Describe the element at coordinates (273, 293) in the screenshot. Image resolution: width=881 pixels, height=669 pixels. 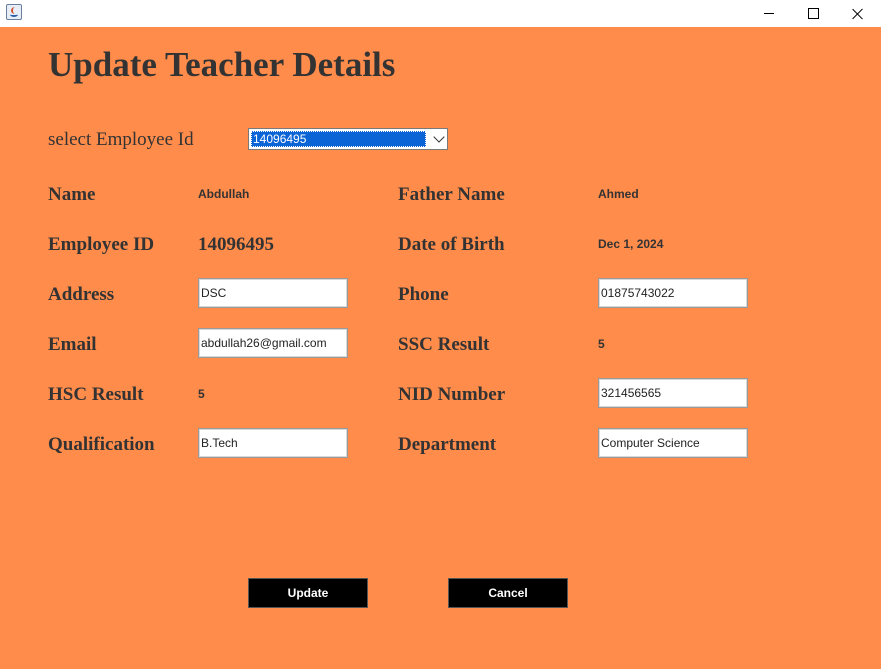
I see `address-field` at that location.